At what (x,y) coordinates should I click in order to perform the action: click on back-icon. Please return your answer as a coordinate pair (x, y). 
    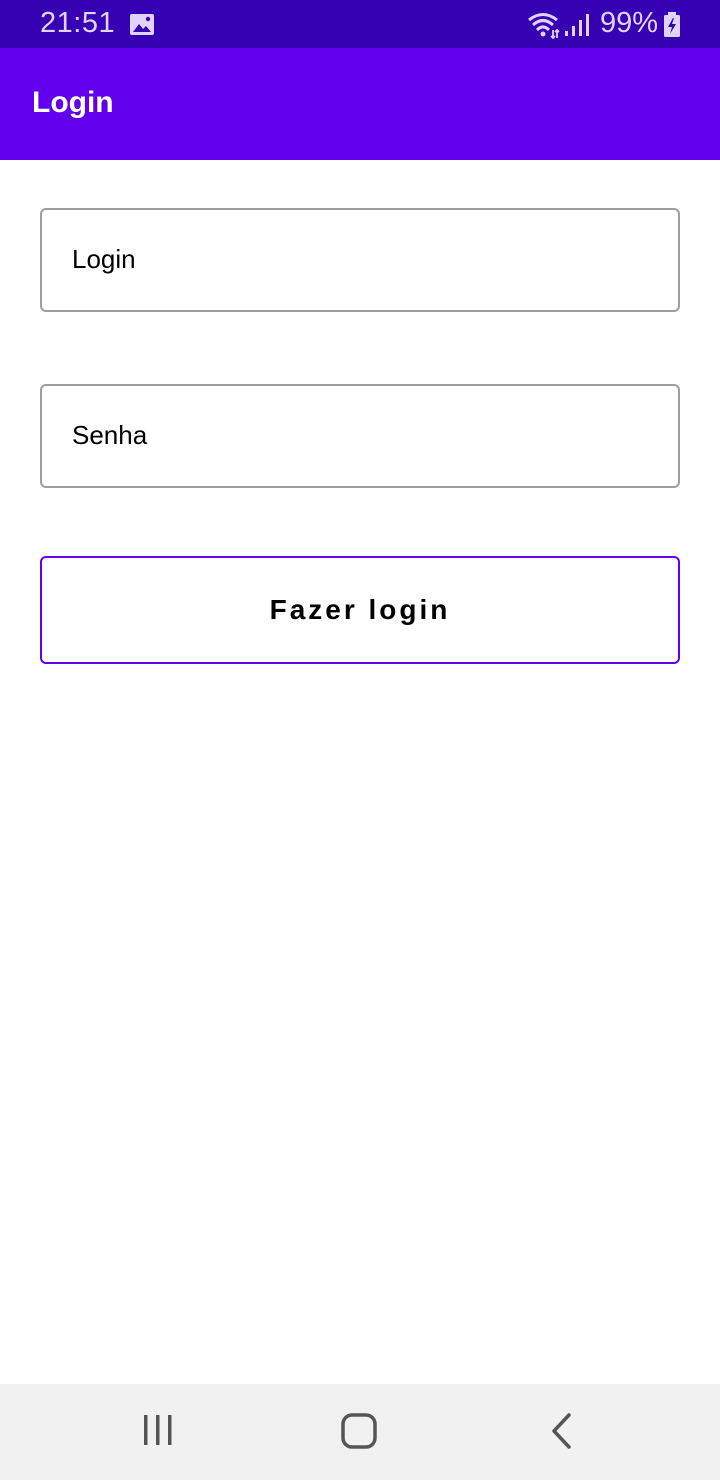
    Looking at the image, I should click on (561, 1431).